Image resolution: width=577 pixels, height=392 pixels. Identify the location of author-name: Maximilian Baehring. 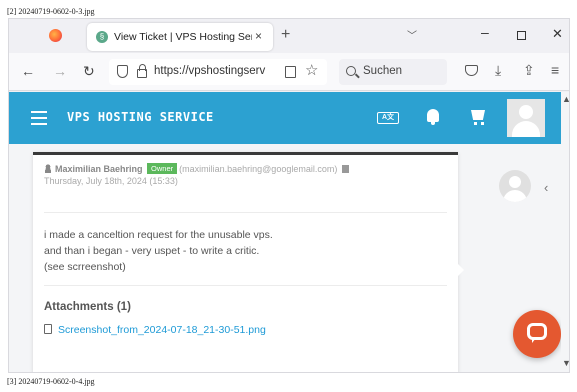
(99, 169).